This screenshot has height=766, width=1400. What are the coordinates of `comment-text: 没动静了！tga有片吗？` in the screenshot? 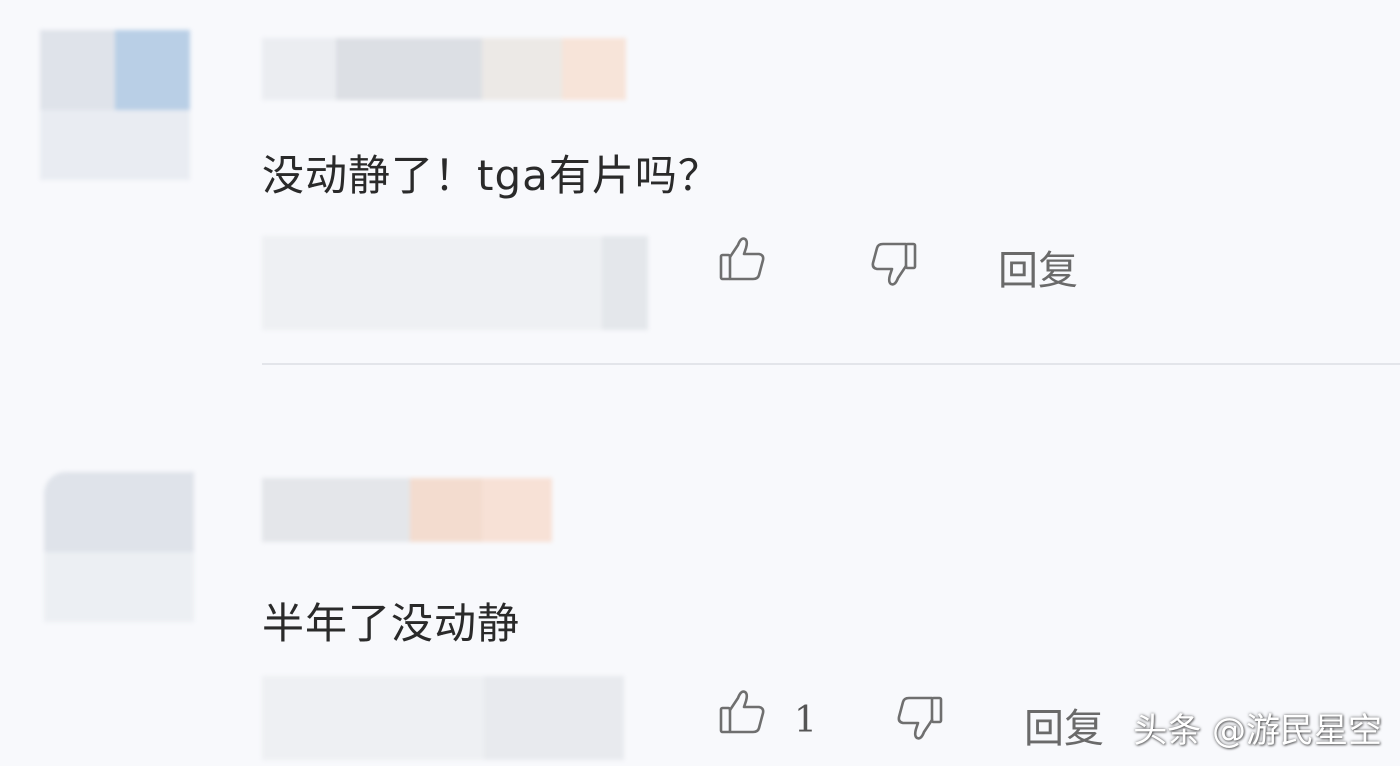 It's located at (491, 175).